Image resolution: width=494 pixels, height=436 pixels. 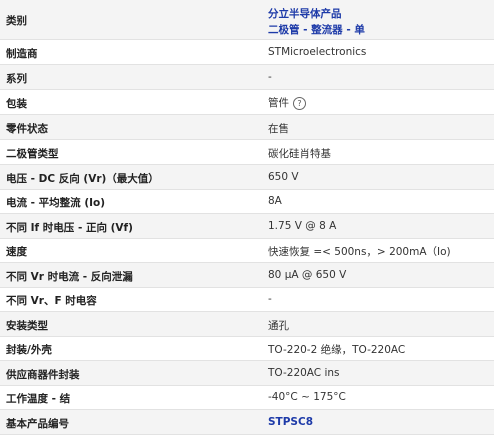 What do you see at coordinates (247, 102) in the screenshot?
I see `spec-row-packaging: 包装 管件?` at bounding box center [247, 102].